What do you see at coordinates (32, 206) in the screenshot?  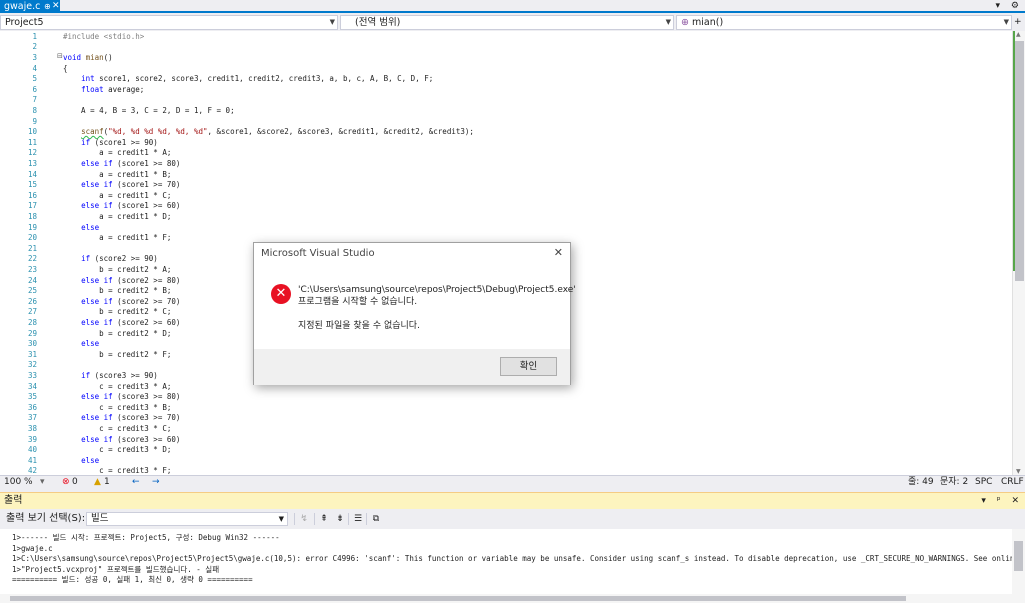 I see `line-number: 17` at bounding box center [32, 206].